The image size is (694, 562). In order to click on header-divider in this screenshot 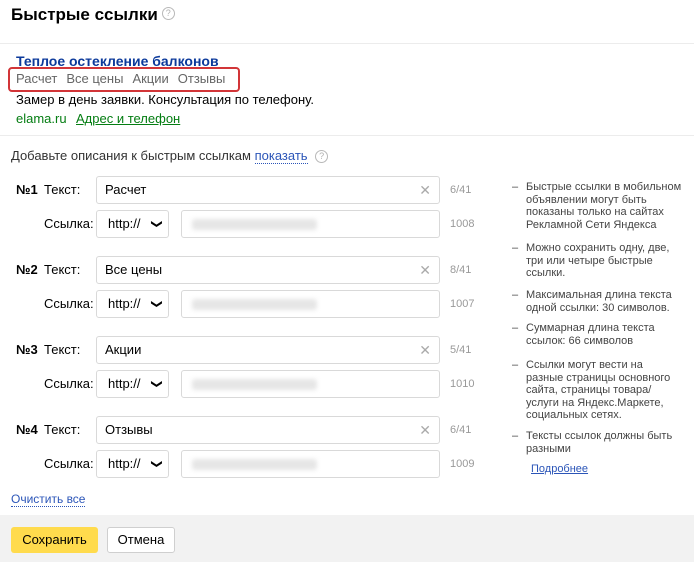, I will do `click(347, 43)`.